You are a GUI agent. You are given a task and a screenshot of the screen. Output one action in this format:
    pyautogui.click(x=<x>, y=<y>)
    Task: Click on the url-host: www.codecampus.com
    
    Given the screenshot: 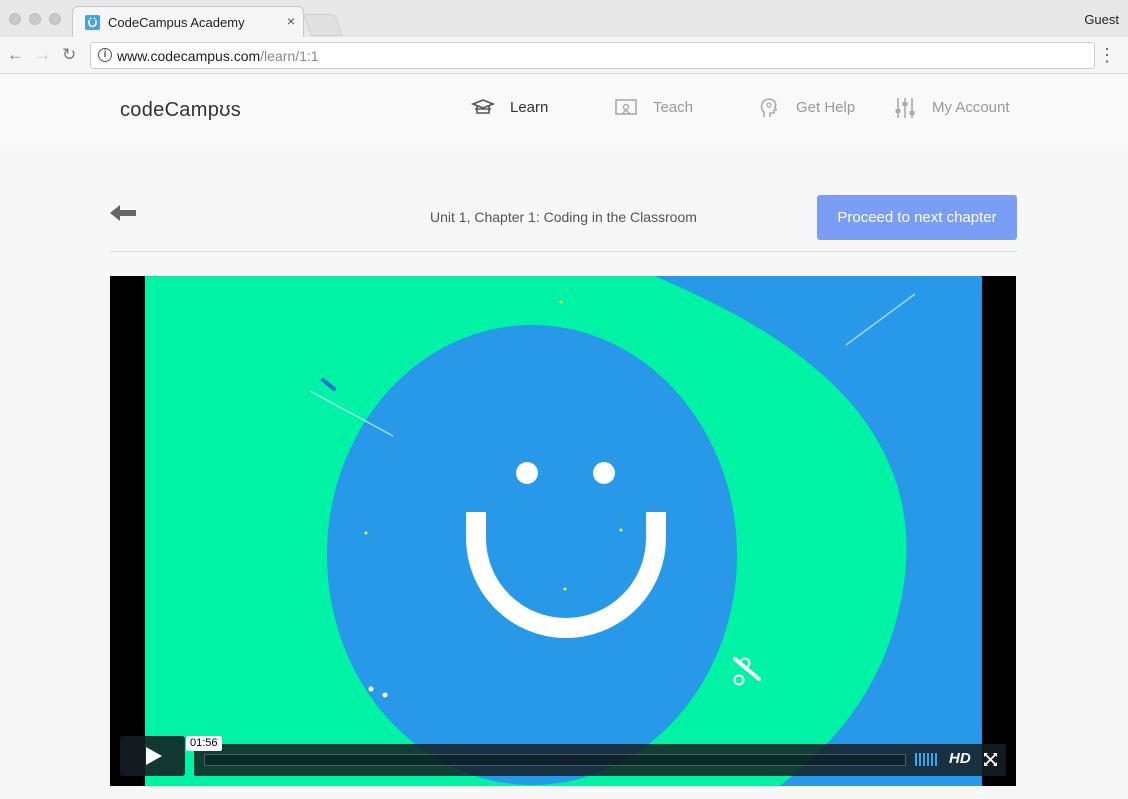 What is the action you would take?
    pyautogui.click(x=189, y=56)
    